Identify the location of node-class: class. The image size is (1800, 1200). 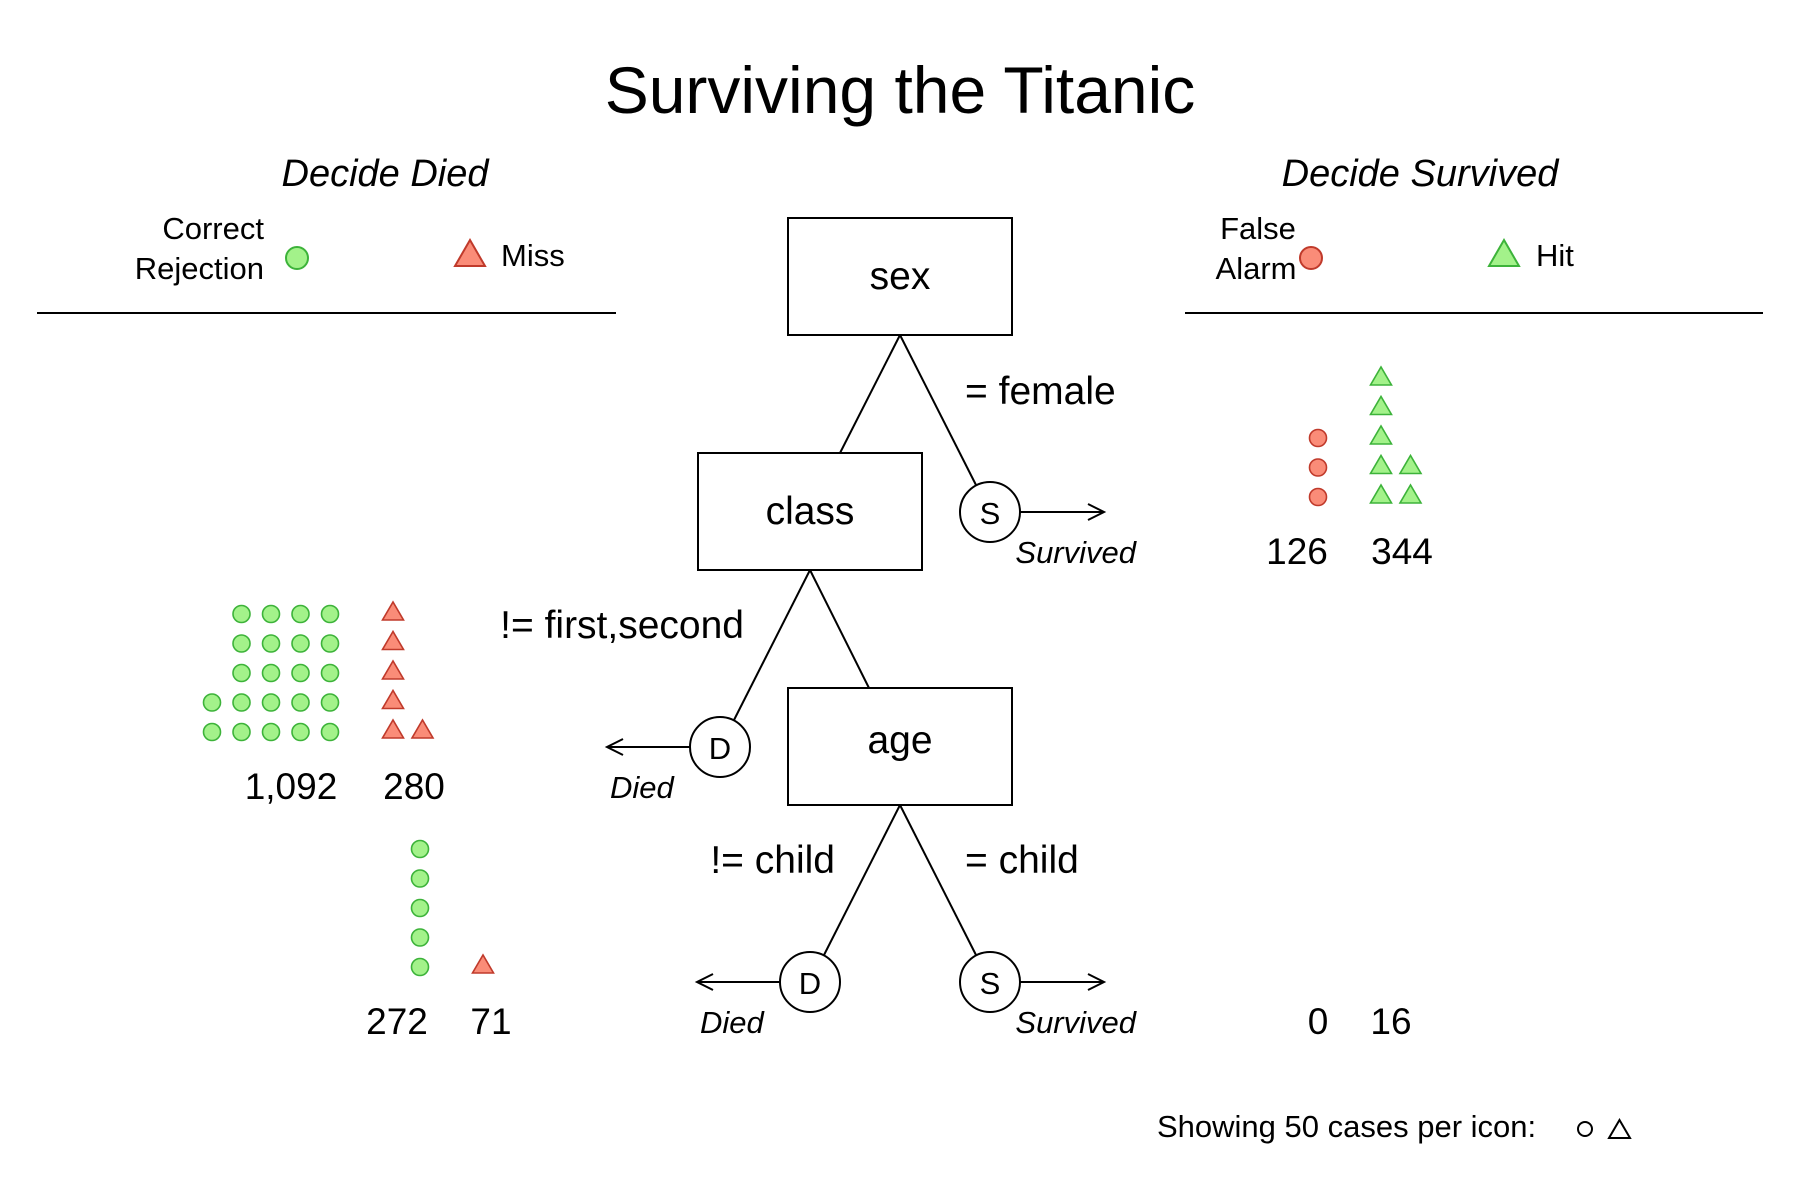
(810, 511).